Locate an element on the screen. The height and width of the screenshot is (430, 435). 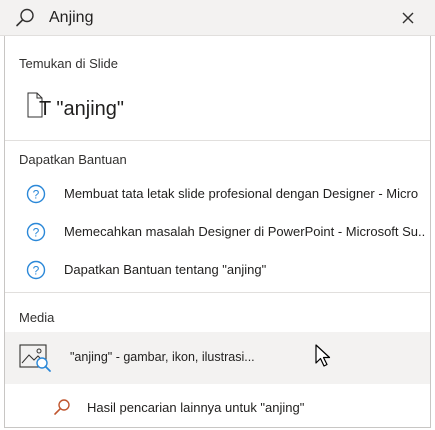
mouse-cursor-icon is located at coordinates (323, 355).